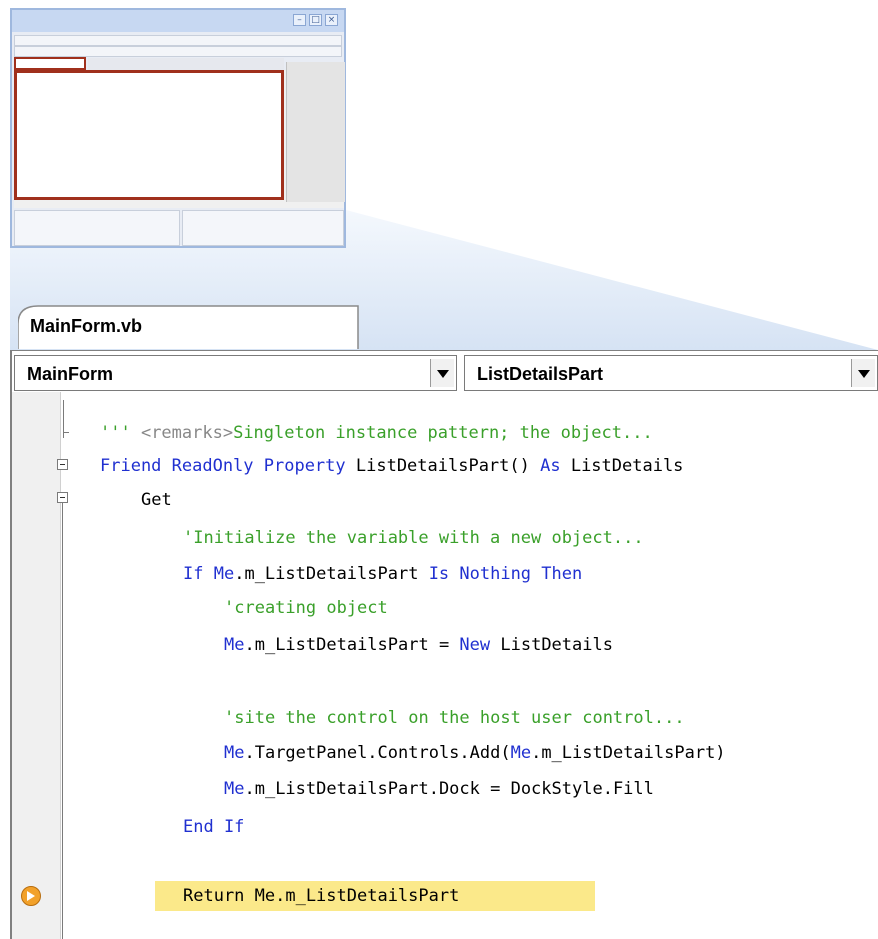 The width and height of the screenshot is (878, 939). Describe the element at coordinates (193, 574) in the screenshot. I see `keyword: If` at that location.